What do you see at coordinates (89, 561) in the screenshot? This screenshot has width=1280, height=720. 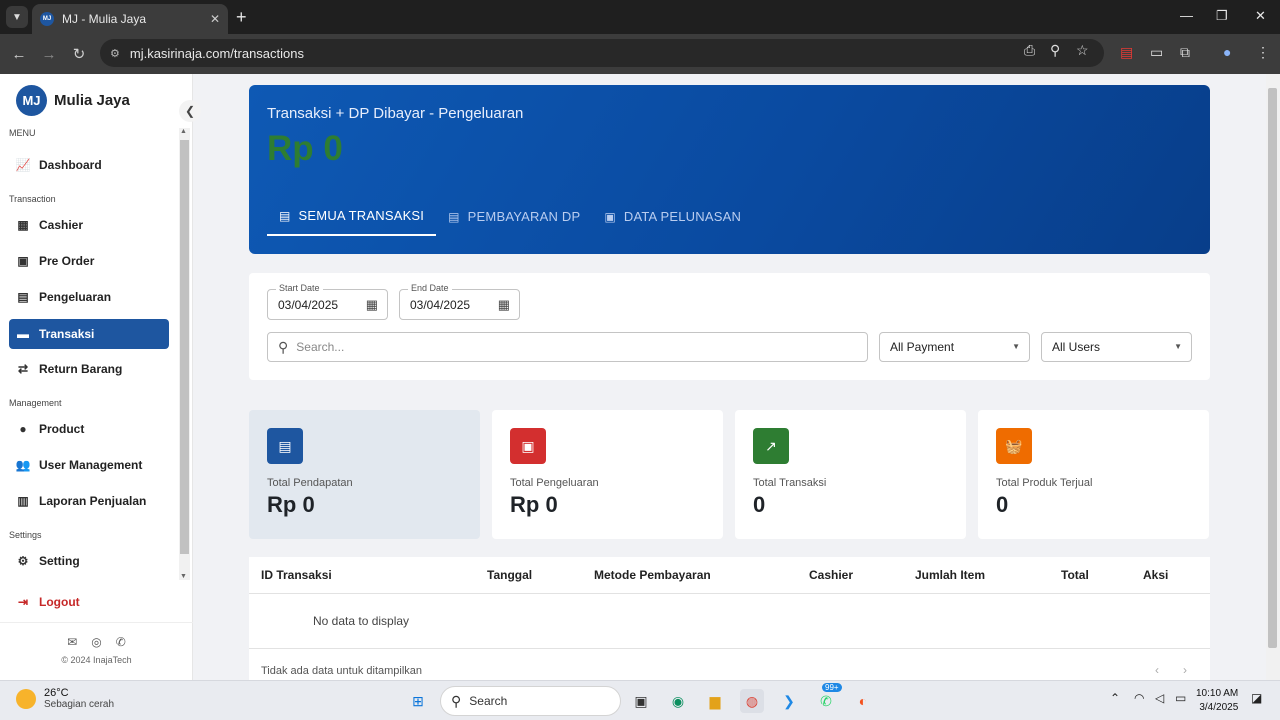 I see `sidebar-item-setting: ⚙ Setting` at bounding box center [89, 561].